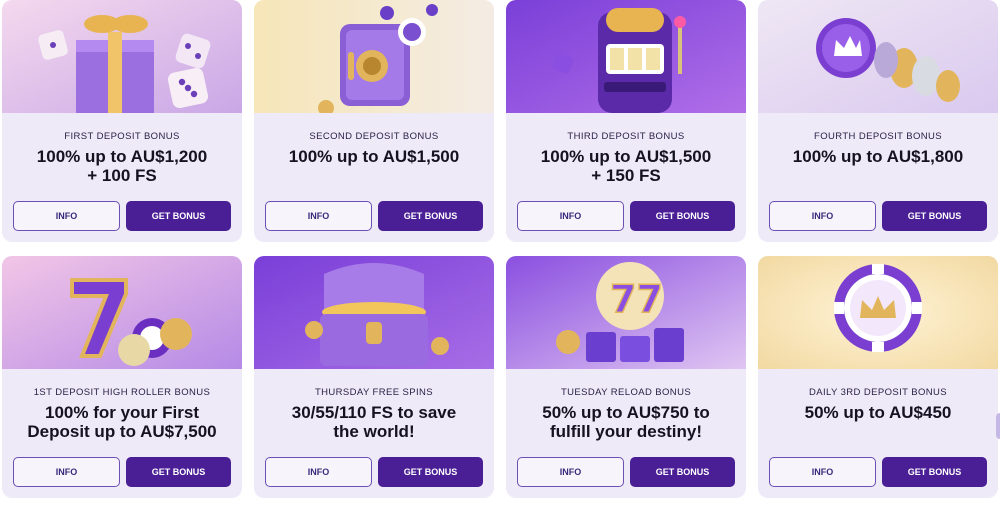 The width and height of the screenshot is (1000, 505). I want to click on promo-subtitle: DAILY 3RD DEPOSIT BONUS, so click(878, 392).